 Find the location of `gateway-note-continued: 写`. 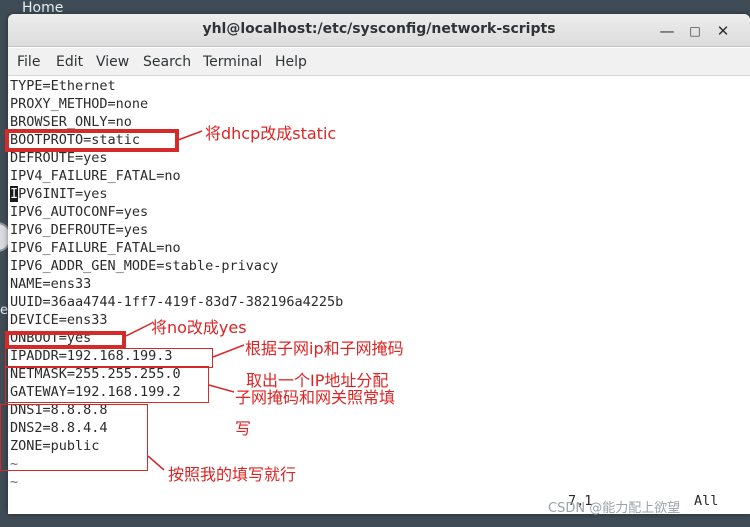

gateway-note-continued: 写 is located at coordinates (243, 428).